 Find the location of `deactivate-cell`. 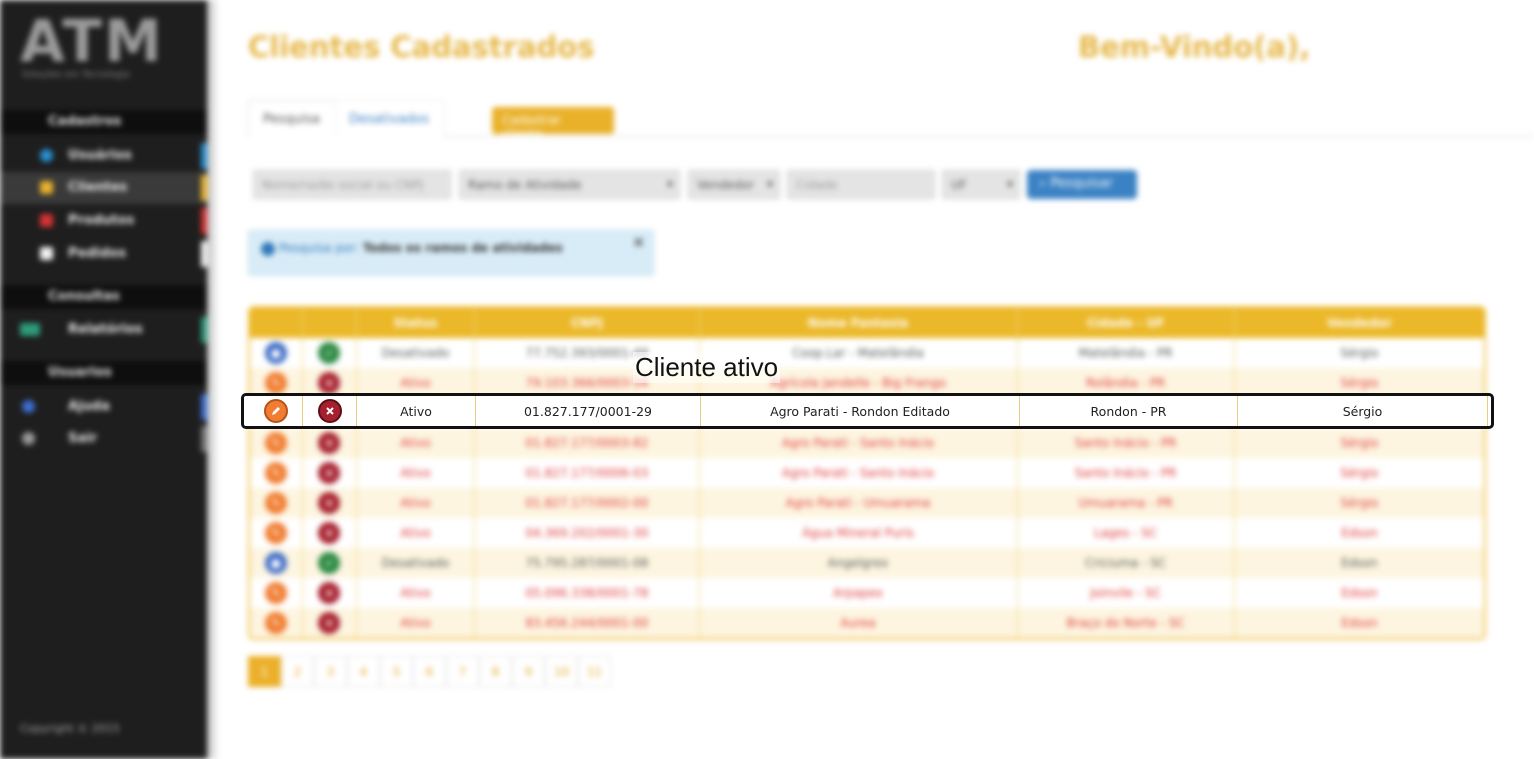

deactivate-cell is located at coordinates (330, 411).